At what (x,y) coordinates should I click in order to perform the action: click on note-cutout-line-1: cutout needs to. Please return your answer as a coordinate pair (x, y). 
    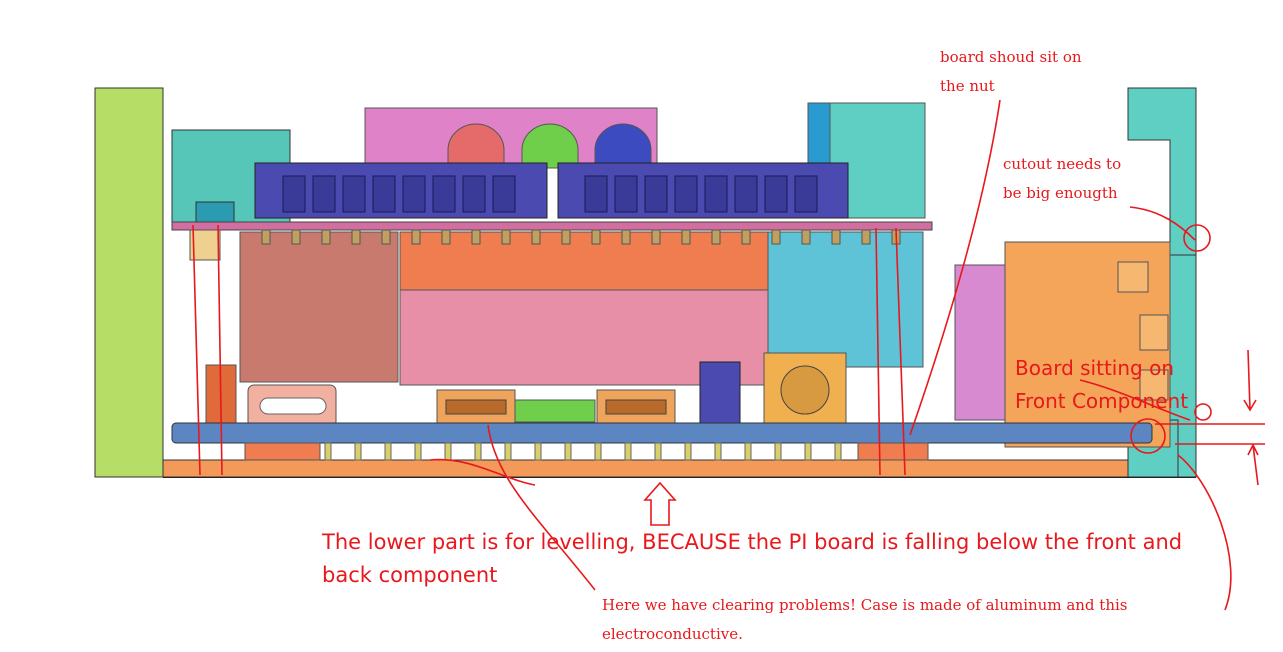
    Looking at the image, I should click on (1062, 164).